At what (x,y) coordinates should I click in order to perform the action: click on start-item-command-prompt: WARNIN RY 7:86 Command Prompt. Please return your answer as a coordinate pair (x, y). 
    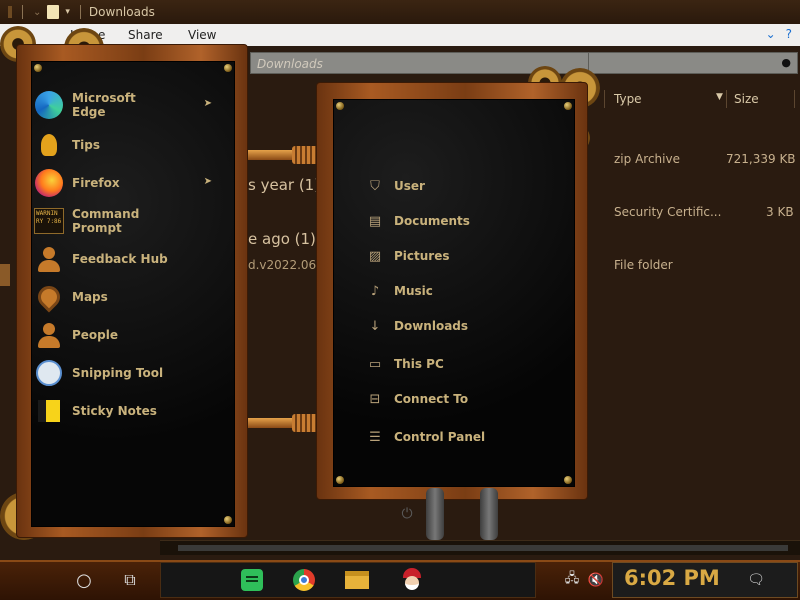
    Looking at the image, I should click on (123, 221).